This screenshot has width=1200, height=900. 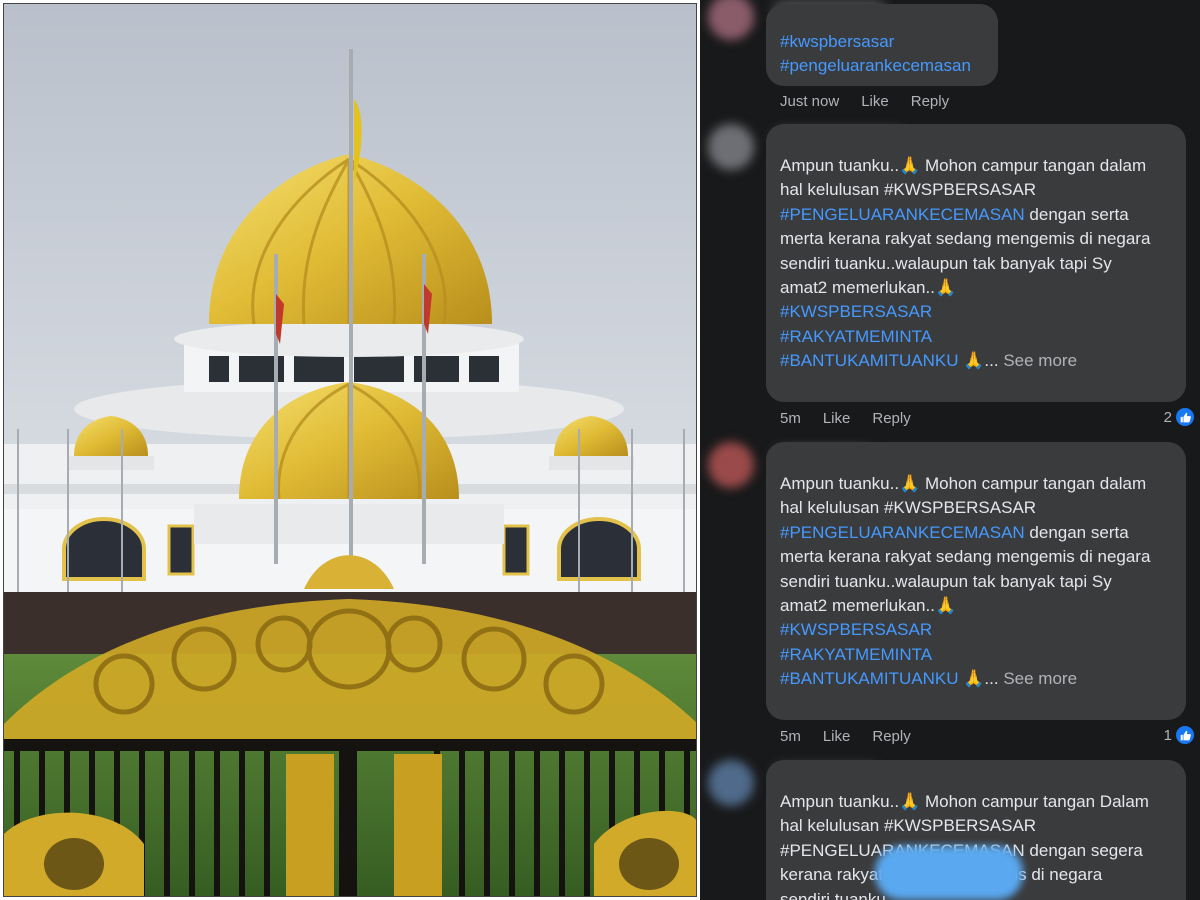 I want to click on comment-actions-1: Just now Like Reply, so click(x=864, y=101).